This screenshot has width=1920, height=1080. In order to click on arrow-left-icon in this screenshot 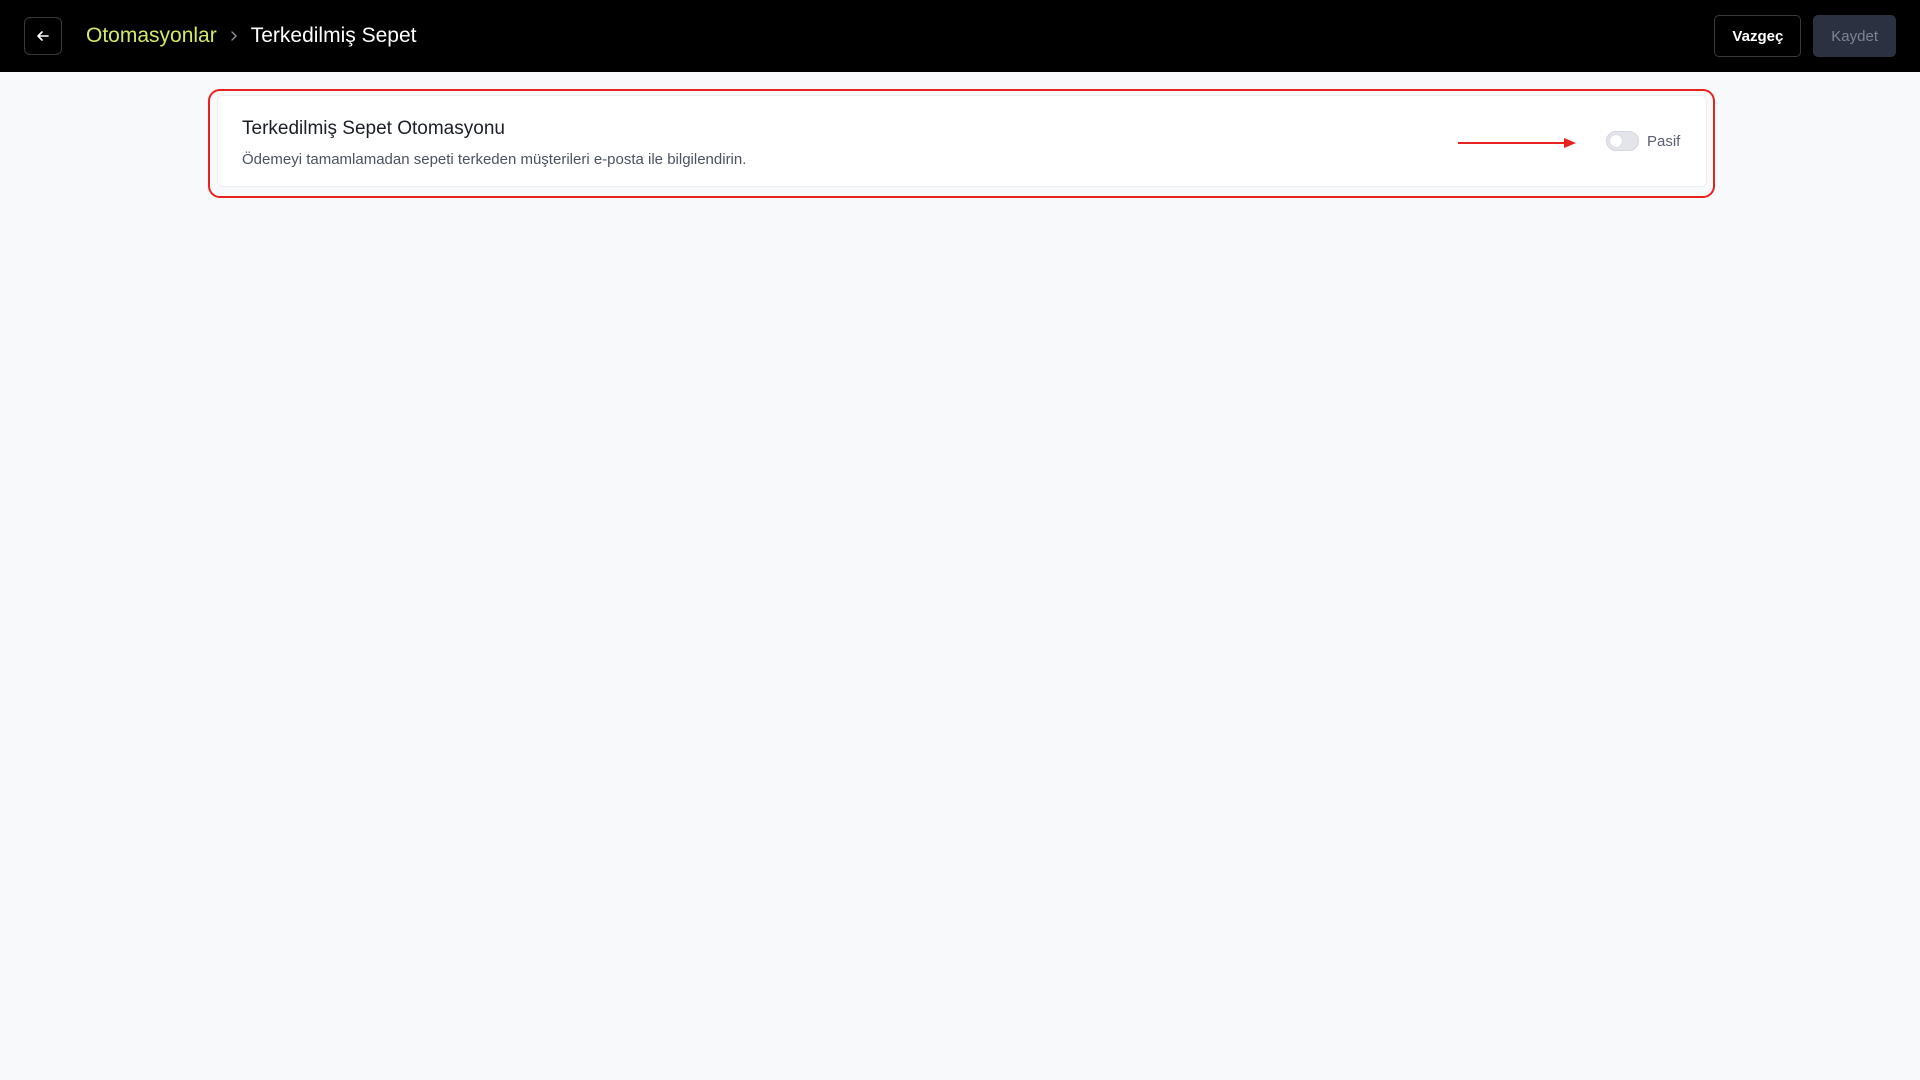, I will do `click(43, 36)`.